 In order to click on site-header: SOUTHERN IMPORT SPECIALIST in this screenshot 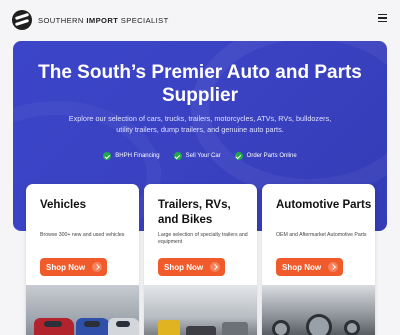, I will do `click(200, 20)`.